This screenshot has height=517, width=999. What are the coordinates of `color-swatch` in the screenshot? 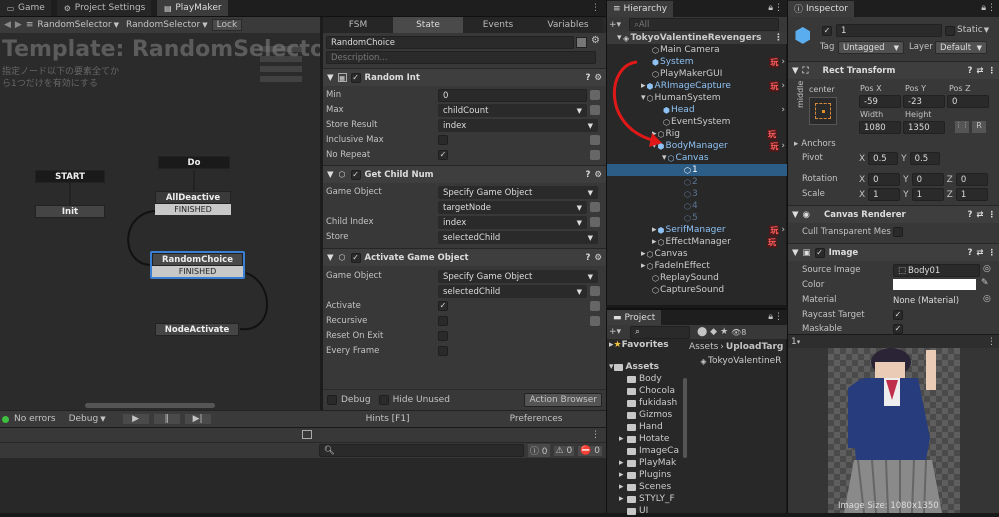 It's located at (934, 284).